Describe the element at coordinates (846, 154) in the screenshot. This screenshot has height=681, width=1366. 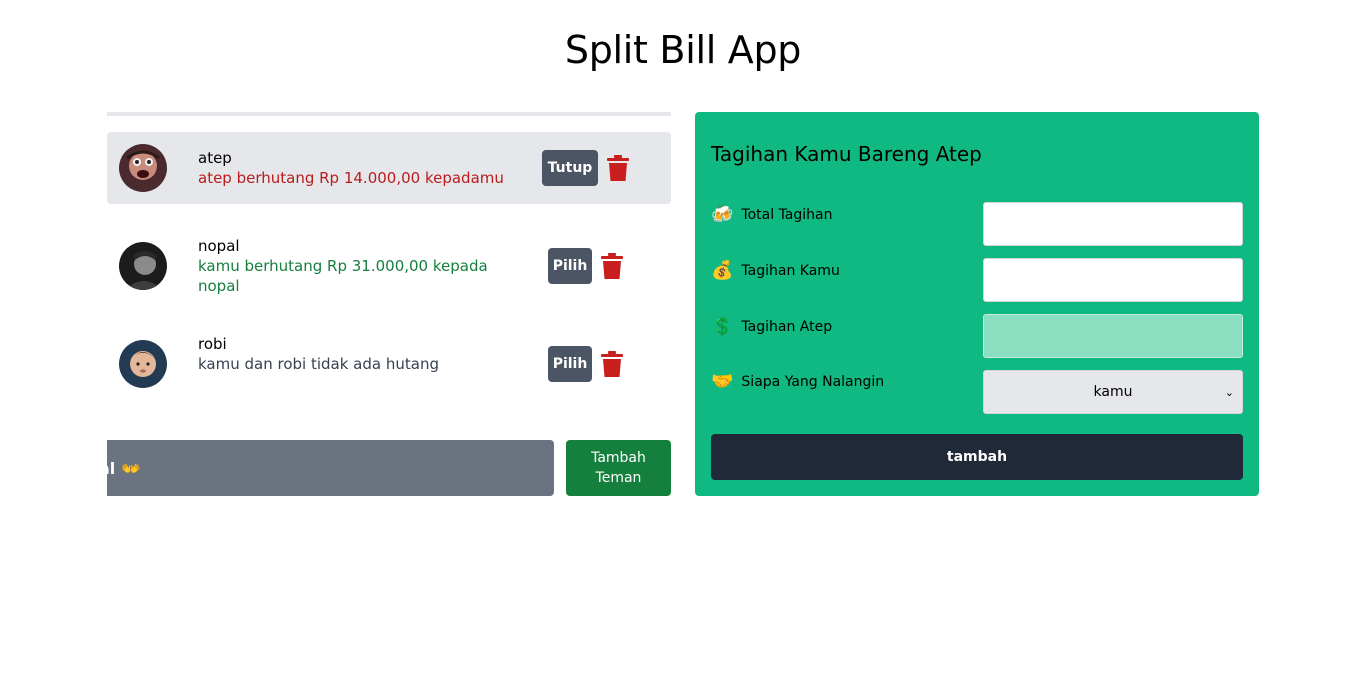
I see `form-title: Tagihan Kamu Bareng Atep` at that location.